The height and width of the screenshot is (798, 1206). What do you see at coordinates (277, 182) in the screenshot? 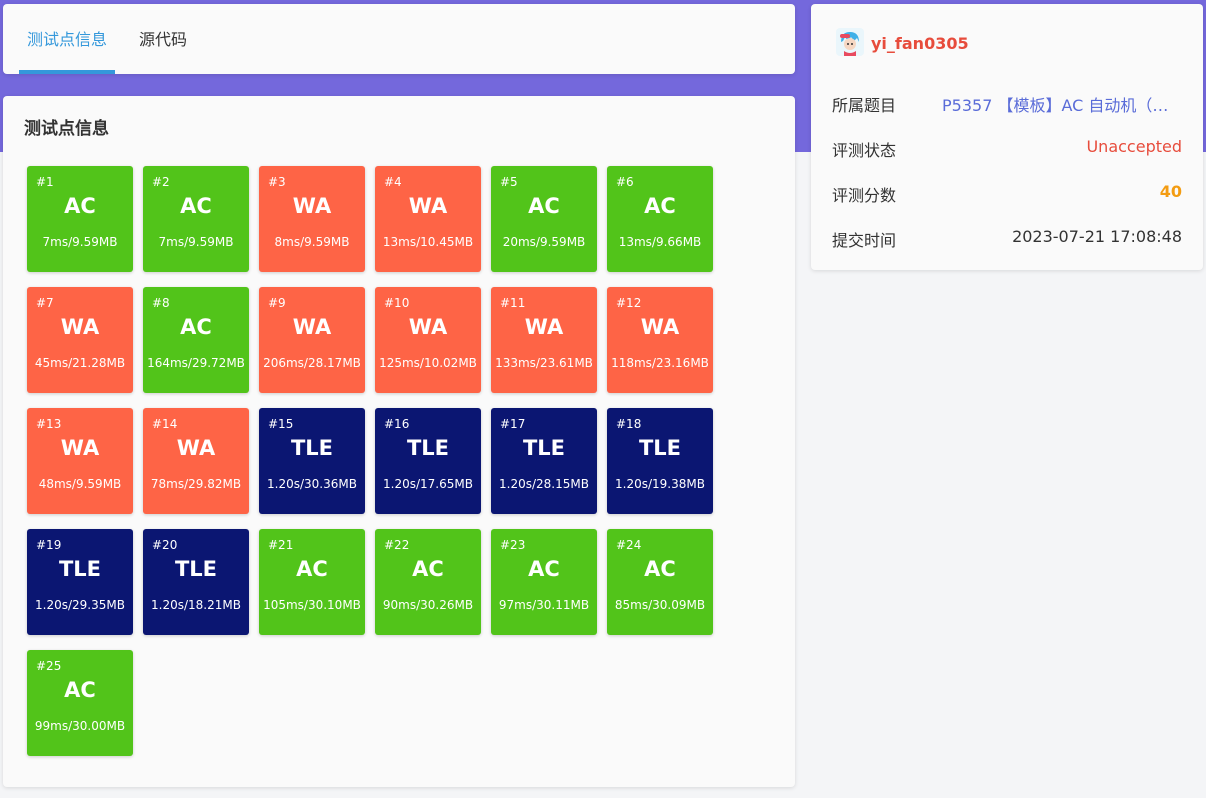
I see `test-case-number: #3` at bounding box center [277, 182].